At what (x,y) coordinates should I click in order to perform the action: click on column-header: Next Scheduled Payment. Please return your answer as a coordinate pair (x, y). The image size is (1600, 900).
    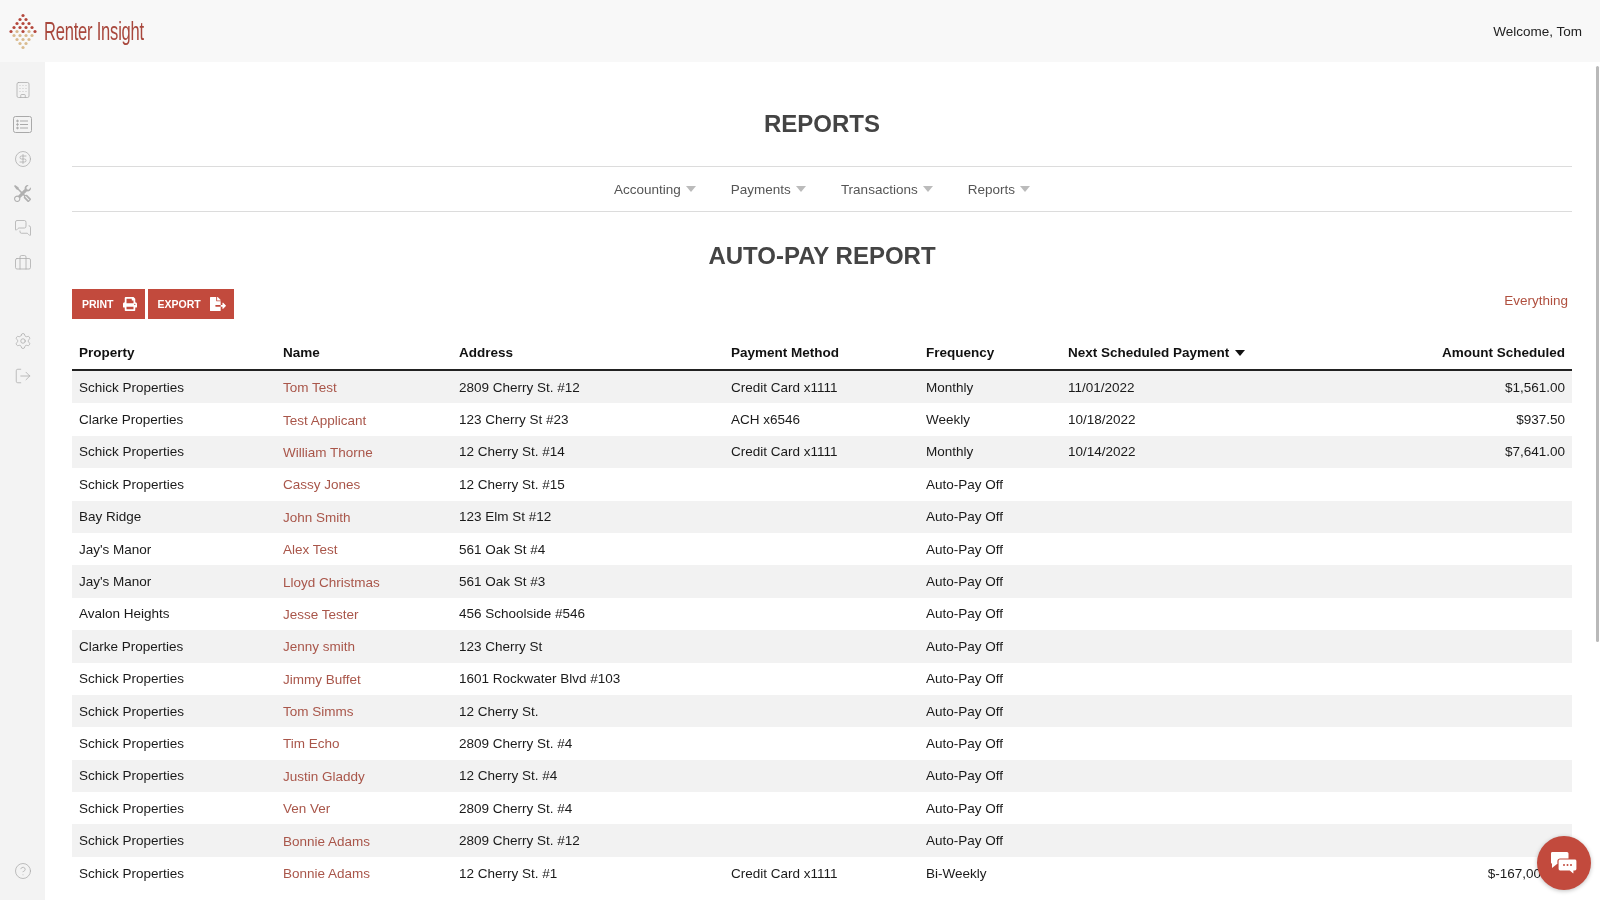
    Looking at the image, I should click on (1191, 352).